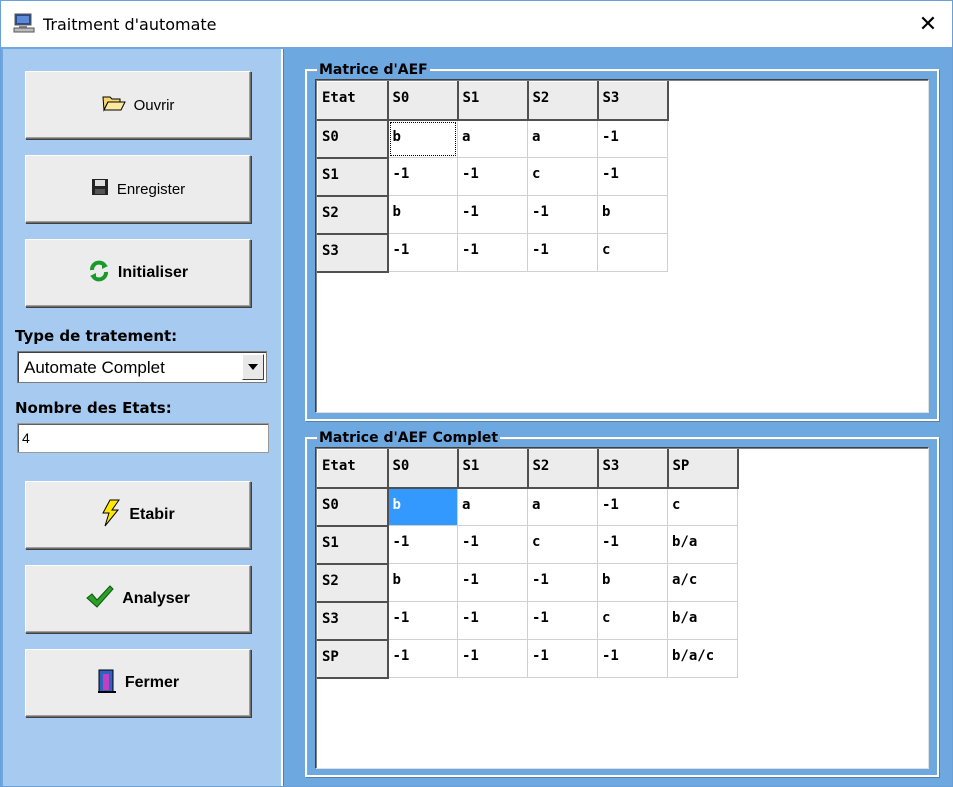 The width and height of the screenshot is (953, 787). I want to click on table-row: S2 b -1 -1 b, so click(492, 215).